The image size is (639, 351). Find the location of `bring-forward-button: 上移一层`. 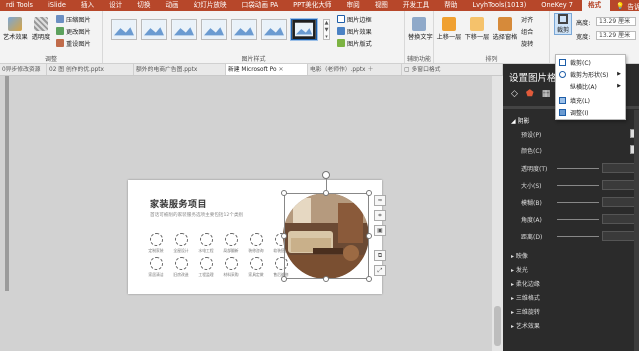

bring-forward-button: 上移一层 is located at coordinates (449, 29).